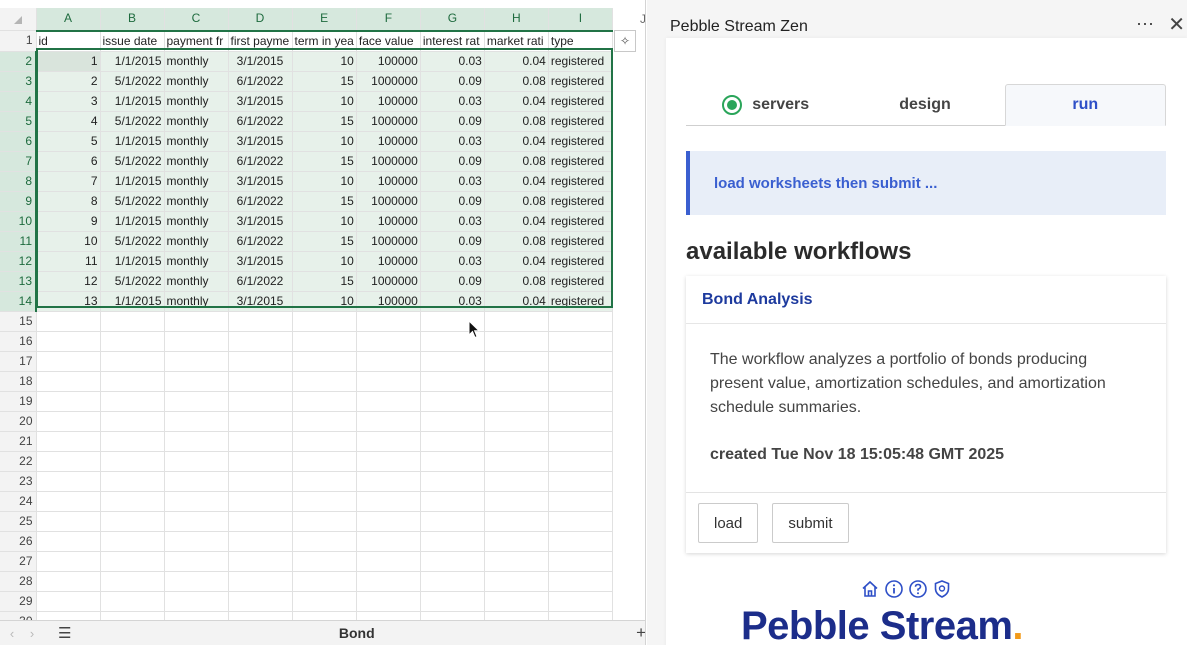 This screenshot has width=1187, height=645. I want to click on row-header: 21, so click(18, 441).